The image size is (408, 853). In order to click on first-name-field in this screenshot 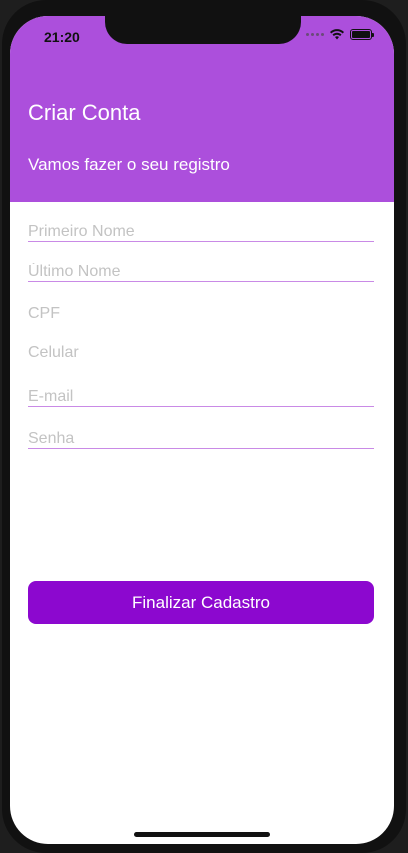, I will do `click(201, 232)`.